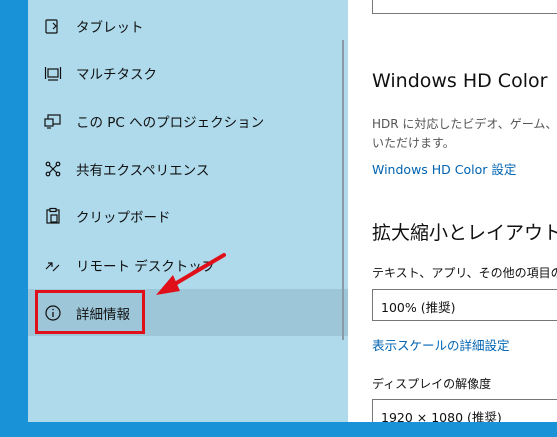 This screenshot has height=437, width=557. I want to click on sidebar-scrollbar, so click(343, 190).